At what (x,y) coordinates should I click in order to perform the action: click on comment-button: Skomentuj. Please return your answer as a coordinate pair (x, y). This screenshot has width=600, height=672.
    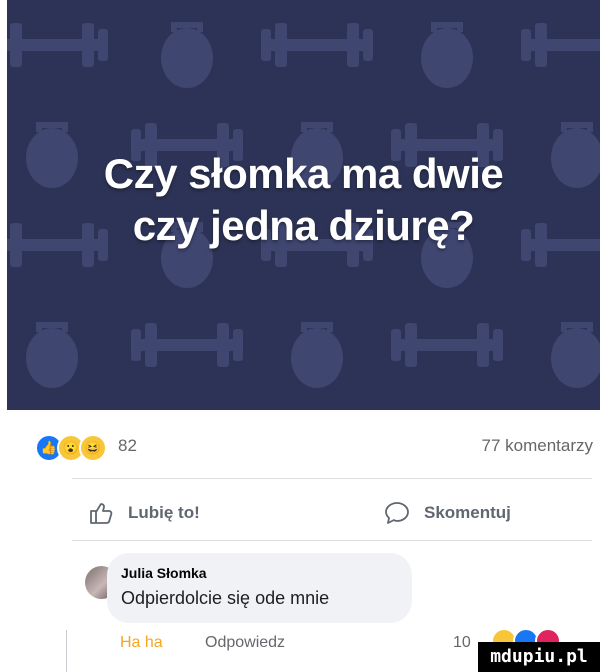
    Looking at the image, I should click on (447, 513).